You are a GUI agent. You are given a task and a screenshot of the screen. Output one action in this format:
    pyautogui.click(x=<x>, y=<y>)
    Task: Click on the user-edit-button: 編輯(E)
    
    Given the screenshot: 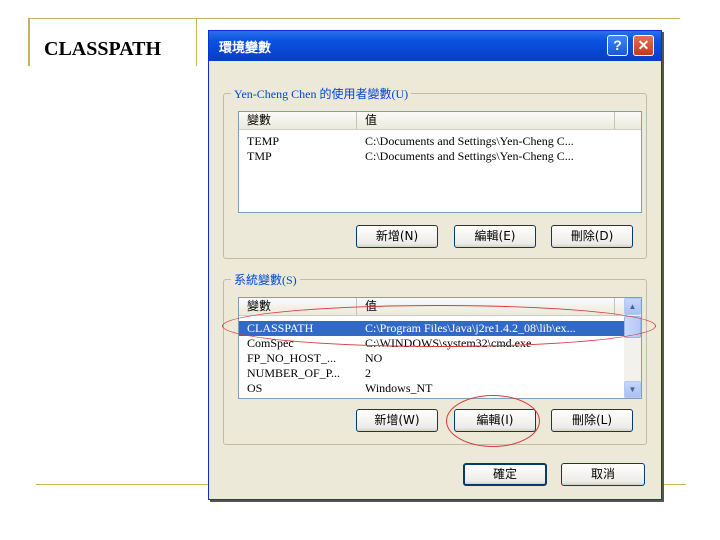 What is the action you would take?
    pyautogui.click(x=495, y=236)
    